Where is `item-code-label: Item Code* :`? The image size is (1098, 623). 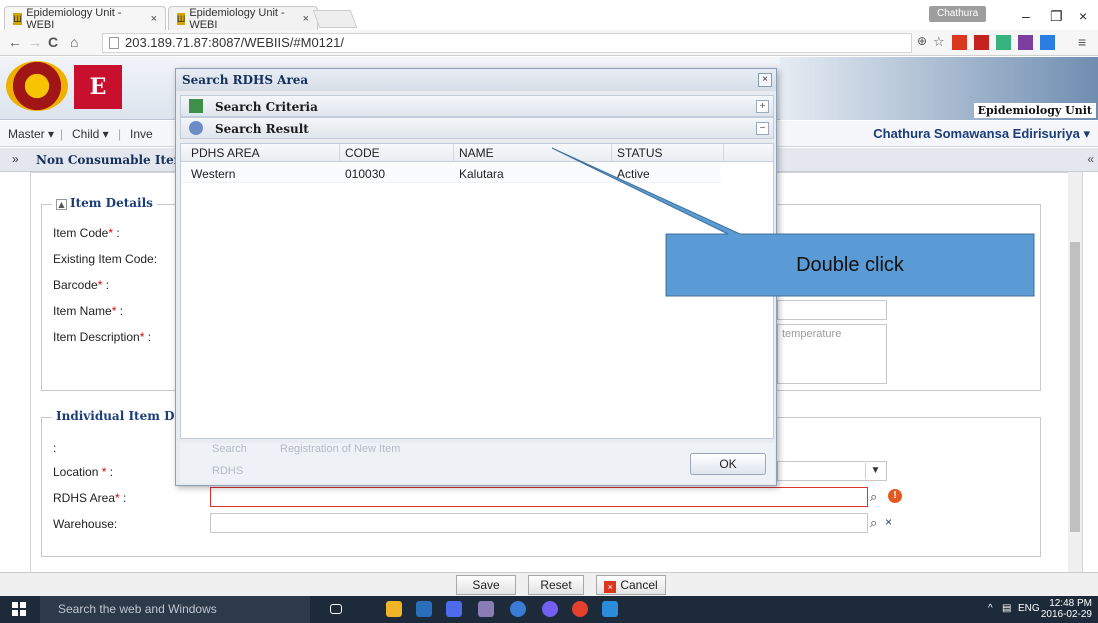
item-code-label: Item Code* : is located at coordinates (86, 233).